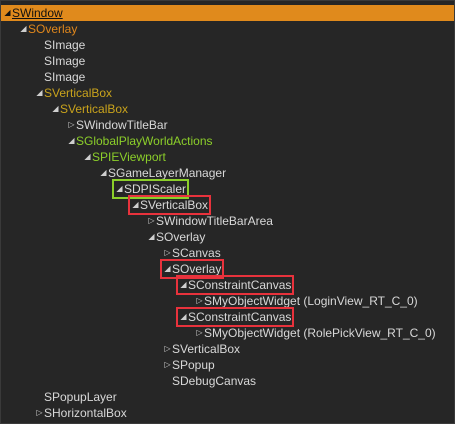  I want to click on selected-row-highlight, so click(227, 13).